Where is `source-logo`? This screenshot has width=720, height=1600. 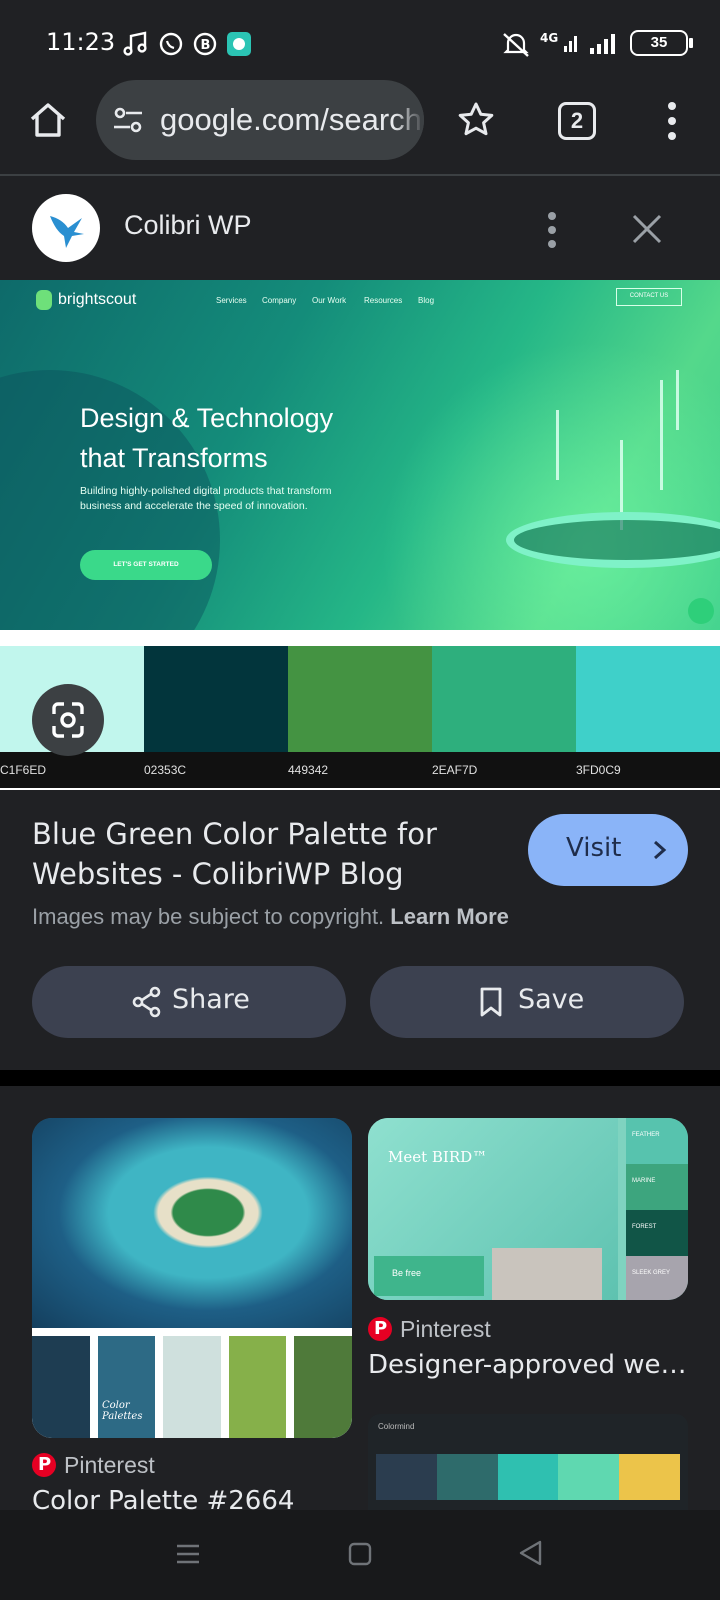
source-logo is located at coordinates (66, 228).